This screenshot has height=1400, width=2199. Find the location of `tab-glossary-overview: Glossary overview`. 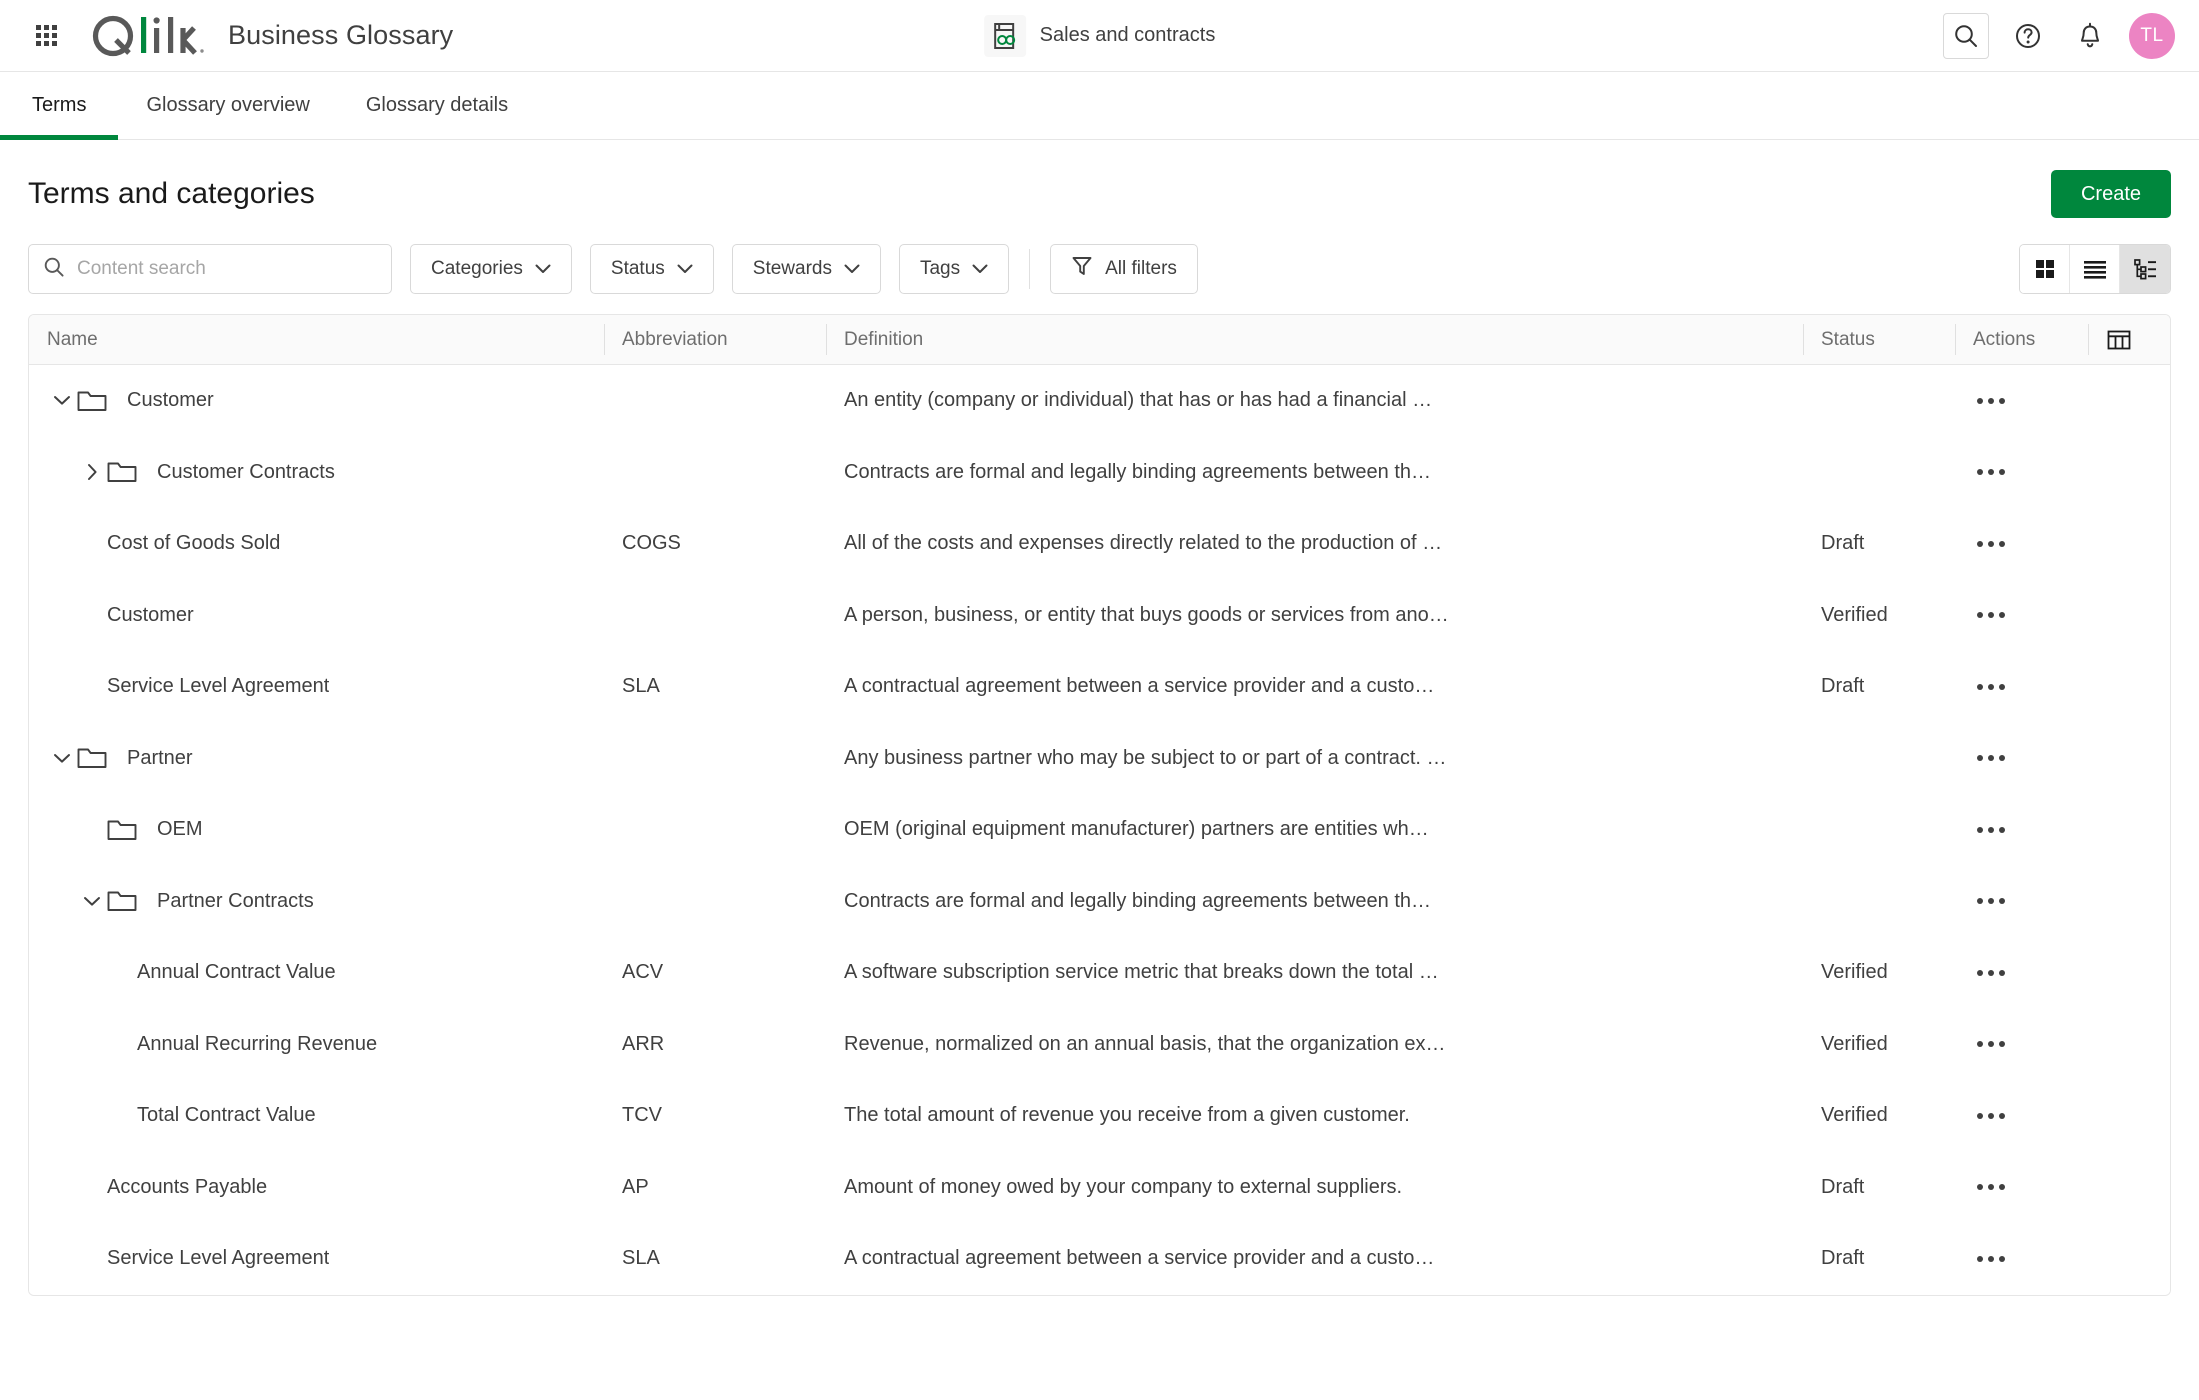

tab-glossary-overview: Glossary overview is located at coordinates (227, 105).